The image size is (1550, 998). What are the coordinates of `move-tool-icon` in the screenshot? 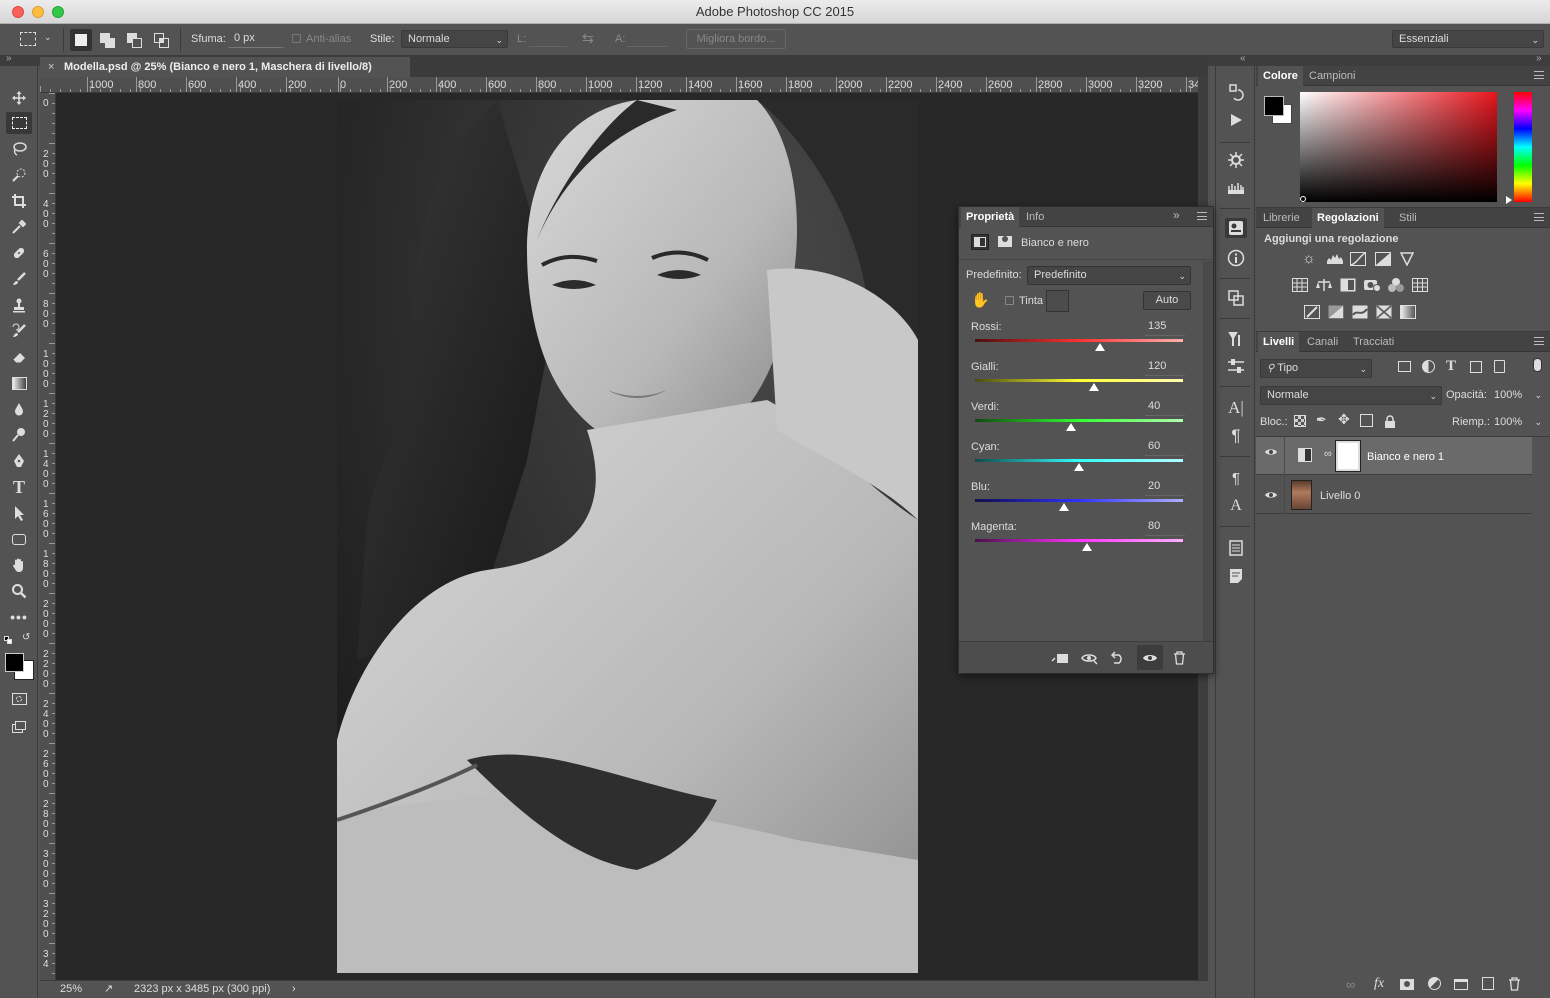 It's located at (19, 98).